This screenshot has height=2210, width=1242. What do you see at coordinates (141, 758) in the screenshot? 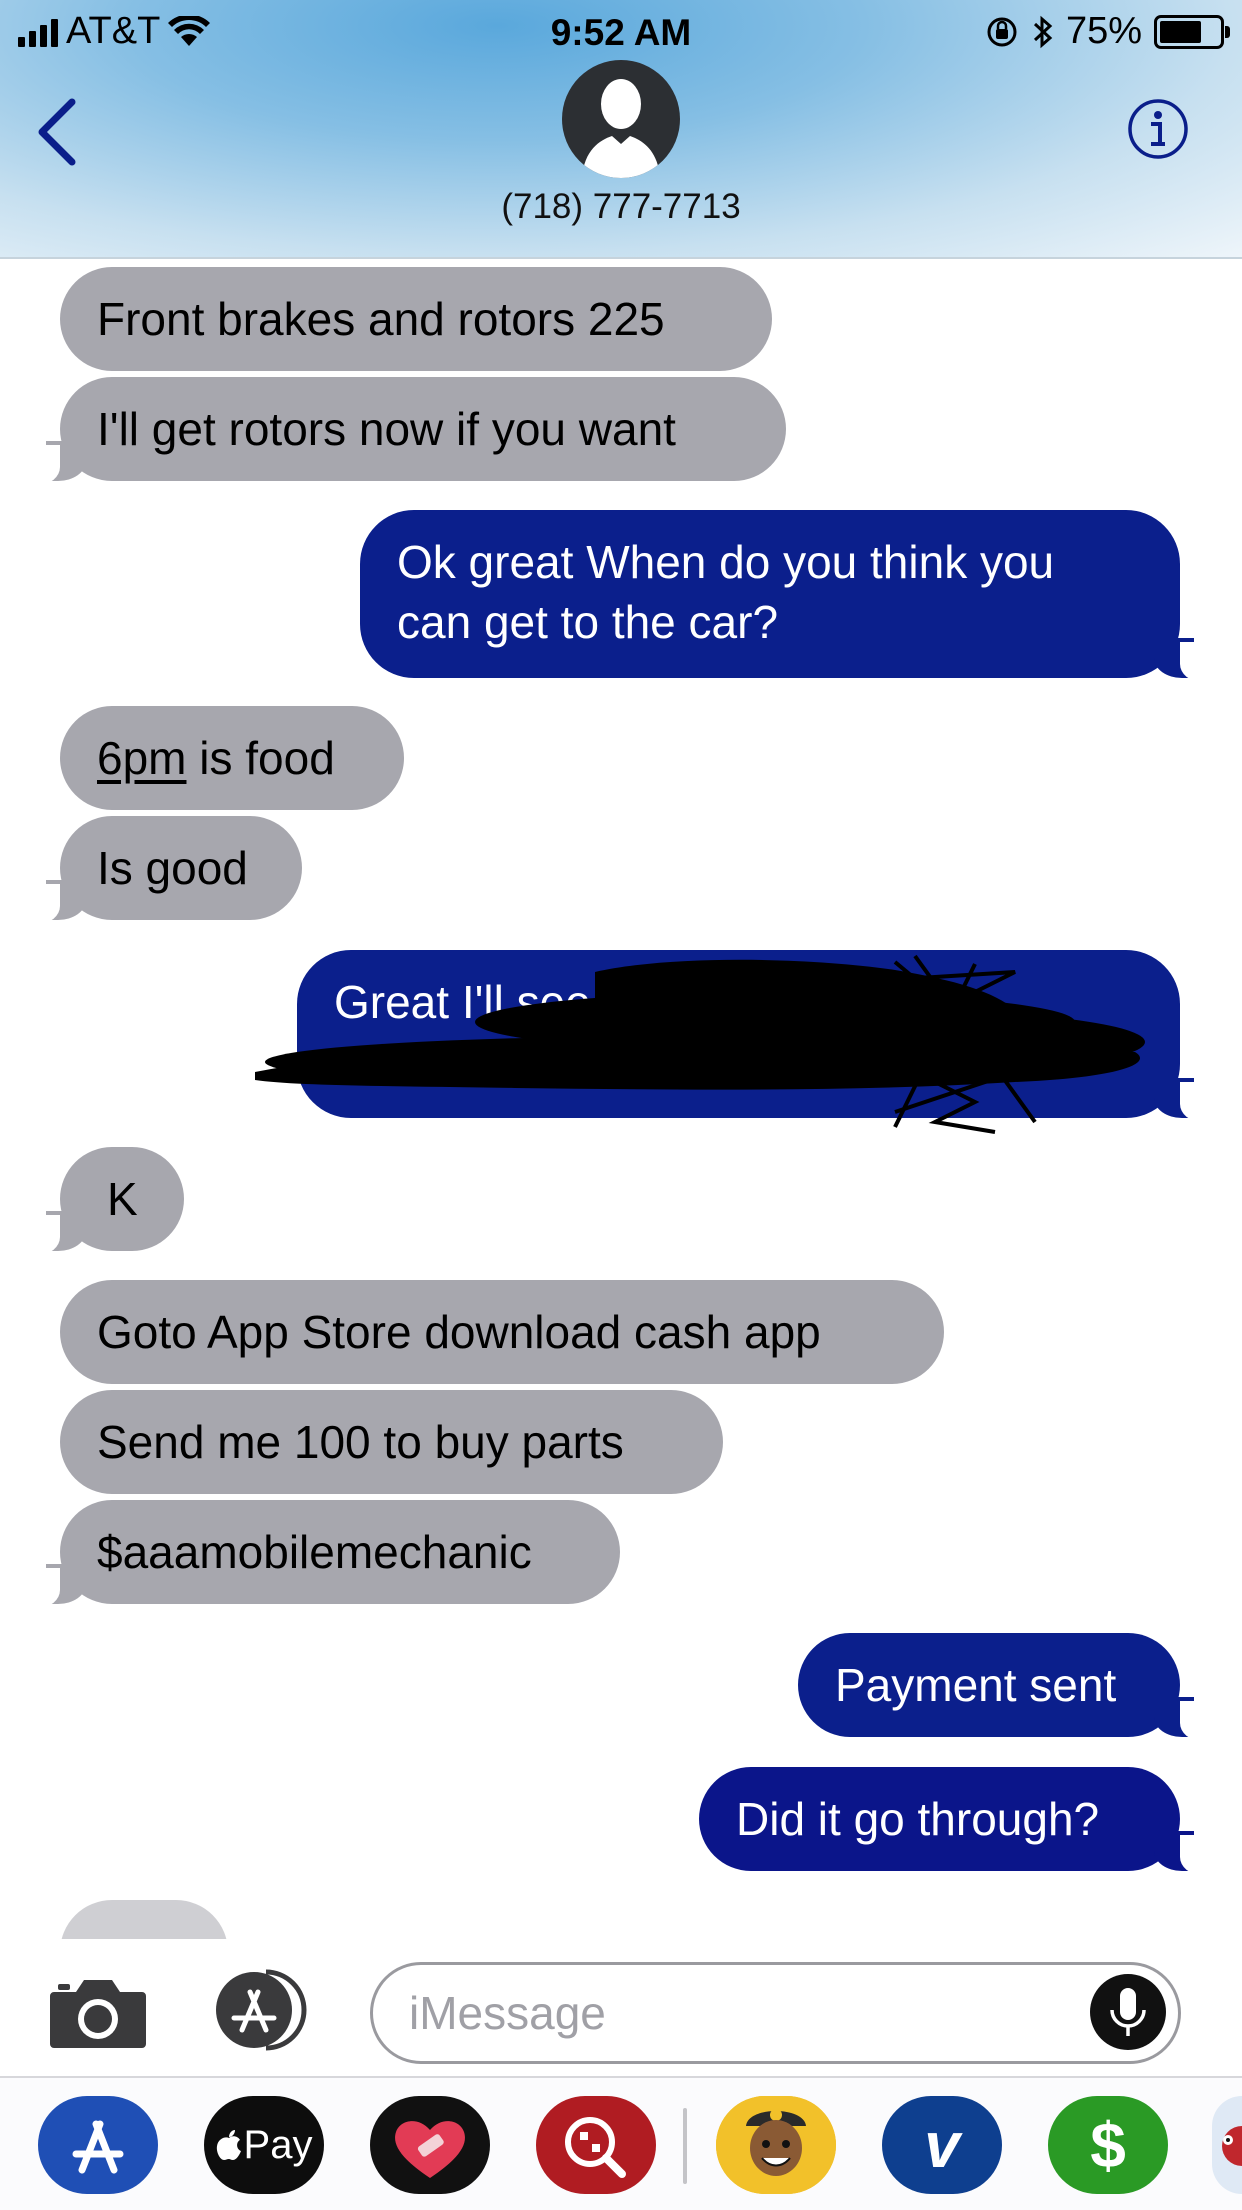
I see `detected-time-link: 6pm` at bounding box center [141, 758].